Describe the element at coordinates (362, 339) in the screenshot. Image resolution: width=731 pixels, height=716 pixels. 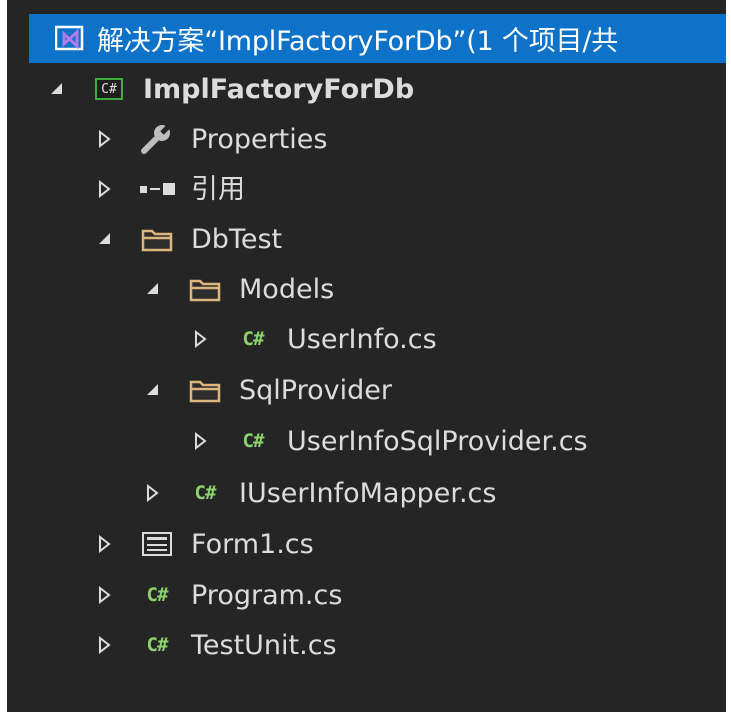
I see `userinfo-label: UserInfo.cs` at that location.